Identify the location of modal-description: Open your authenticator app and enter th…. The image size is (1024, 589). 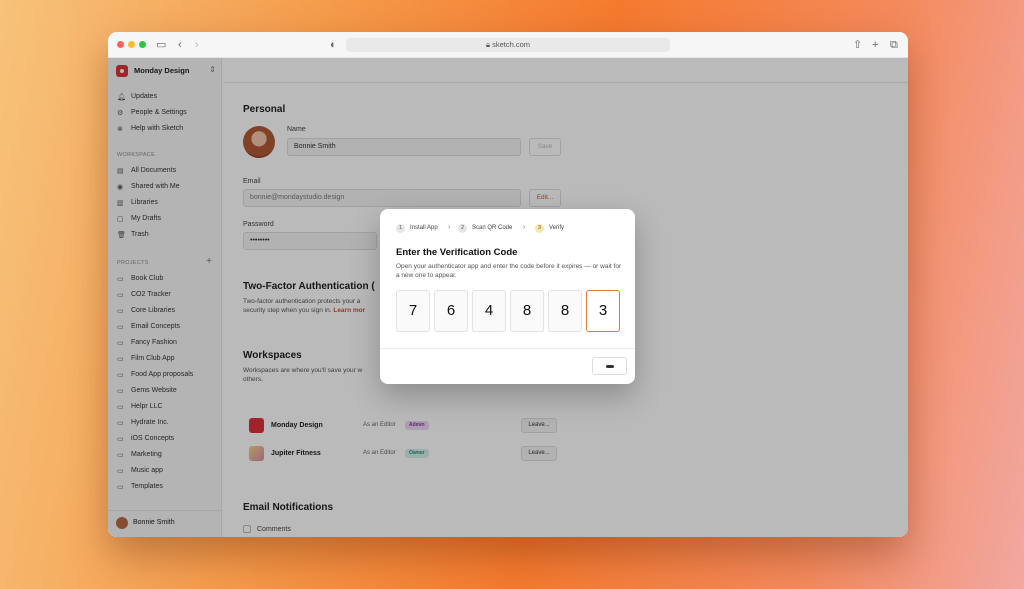
(509, 271).